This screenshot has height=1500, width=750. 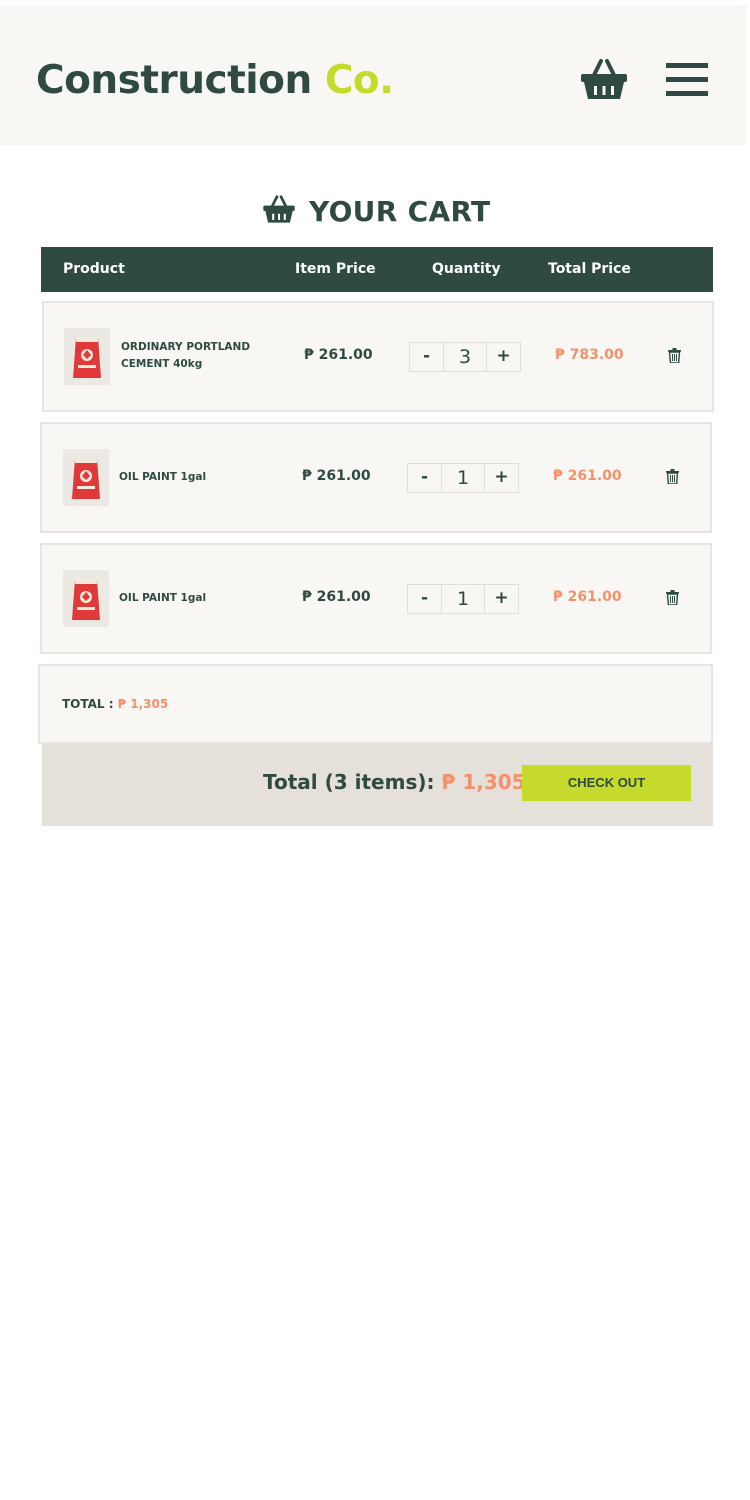 I want to click on column-header-quantity: Quantity, so click(x=466, y=269).